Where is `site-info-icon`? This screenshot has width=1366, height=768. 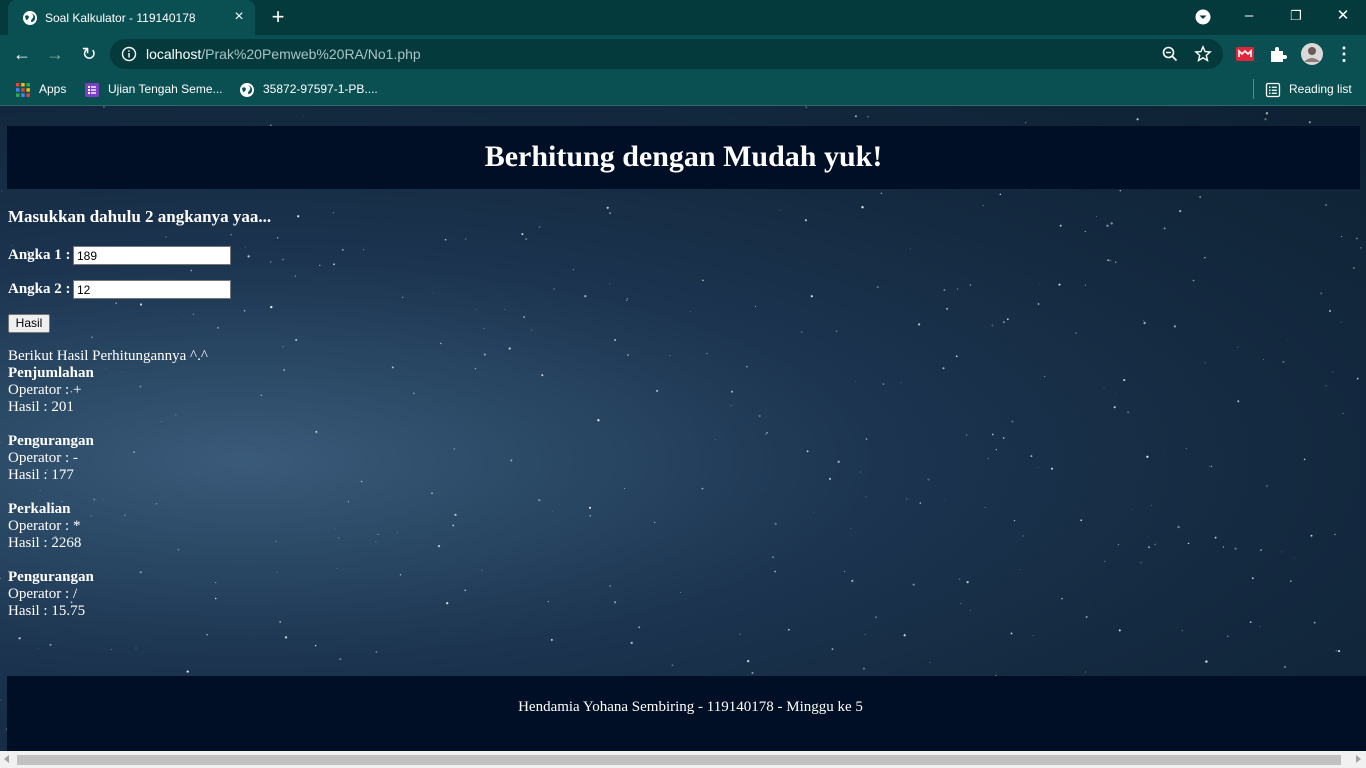
site-info-icon is located at coordinates (129, 54).